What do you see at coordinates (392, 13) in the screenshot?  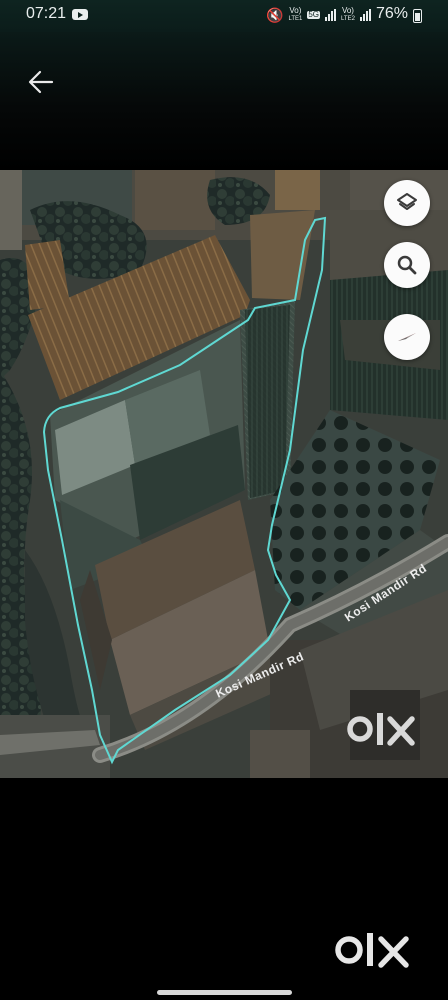 I see `battery-percent: 76%` at bounding box center [392, 13].